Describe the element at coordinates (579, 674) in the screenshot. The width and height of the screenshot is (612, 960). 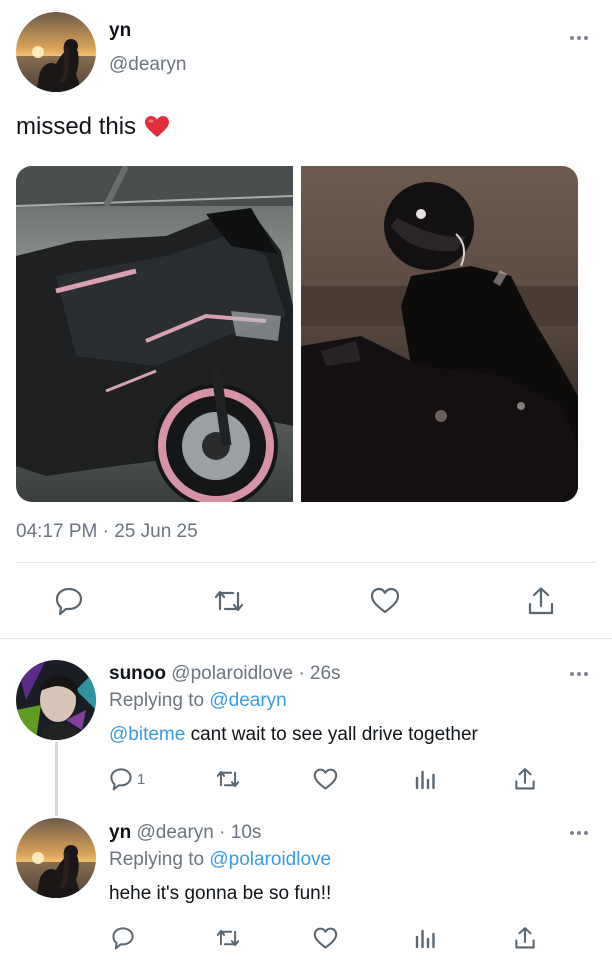
I see `reply-1-more-icon` at that location.